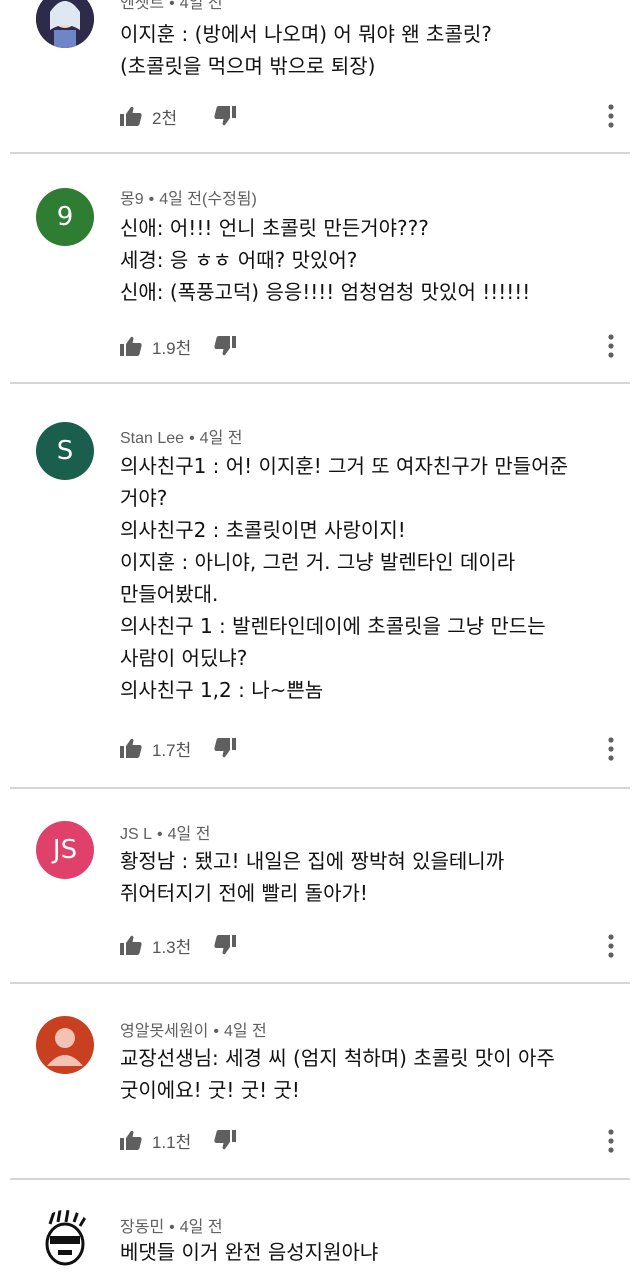 Image resolution: width=640 pixels, height=1280 pixels. I want to click on profile-photo-icon, so click(65, 24).